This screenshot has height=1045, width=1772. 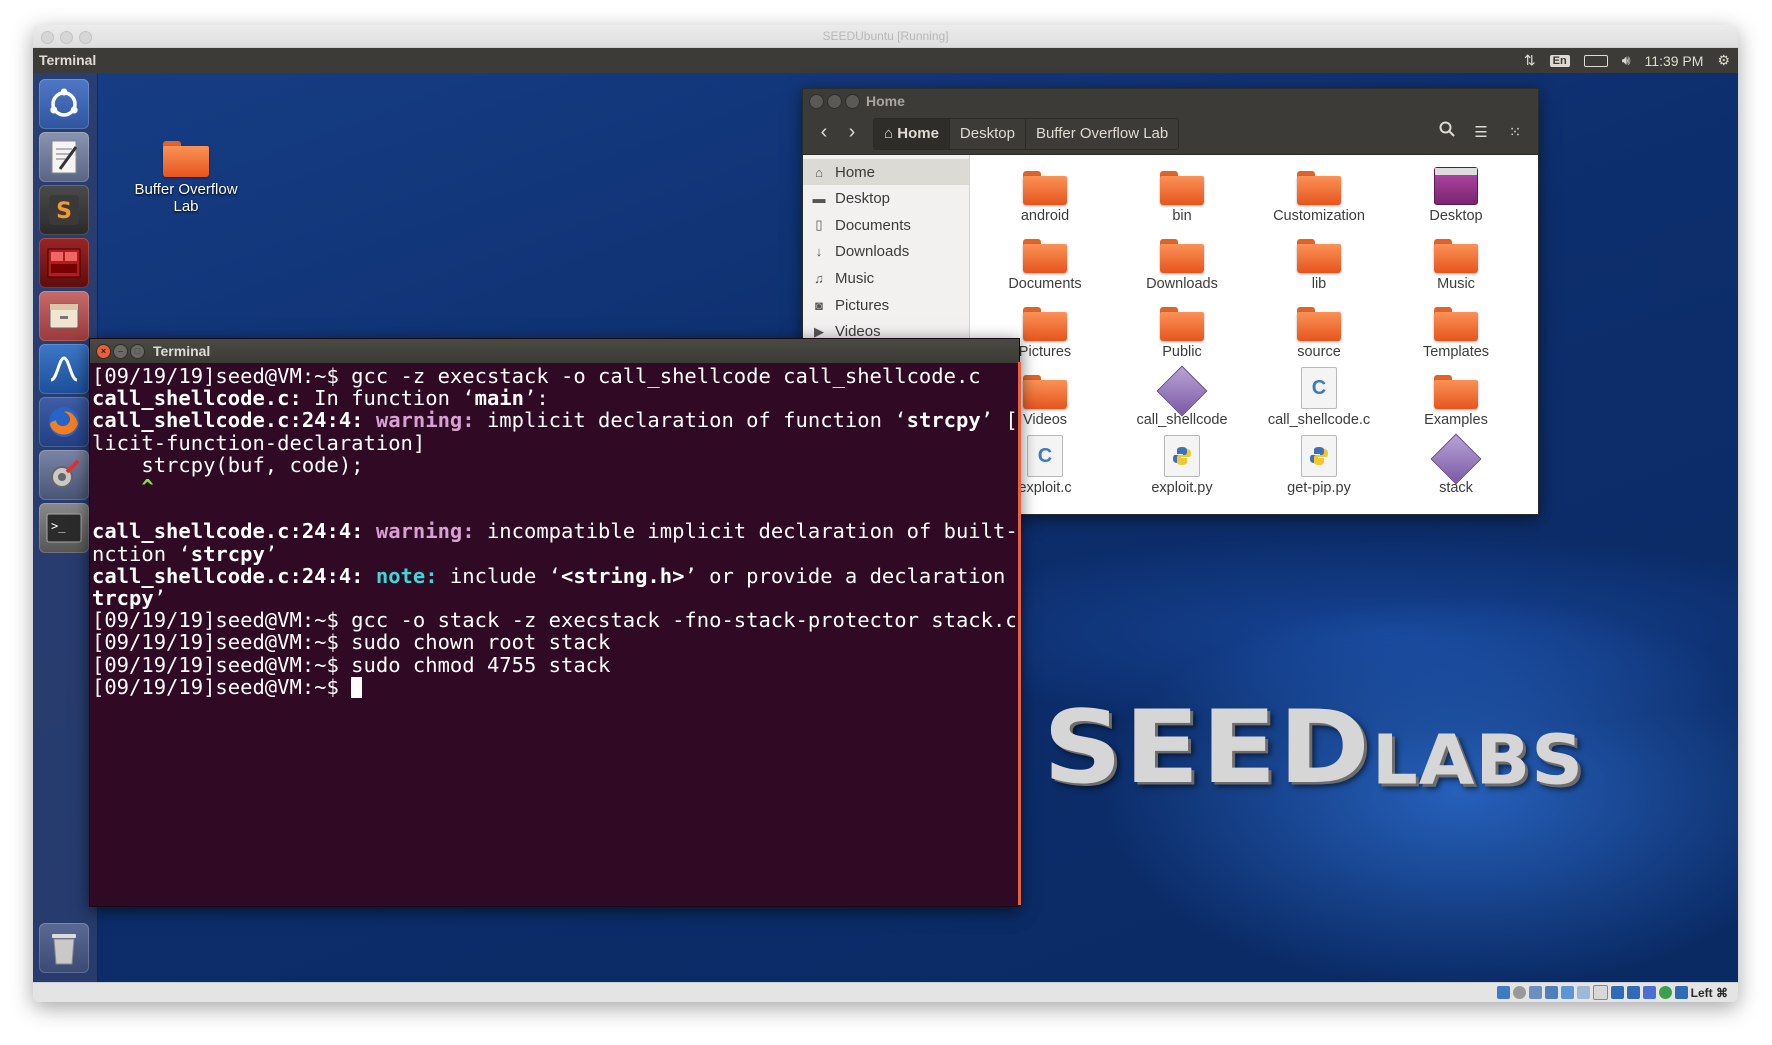 I want to click on file-item: Music, so click(x=1456, y=262).